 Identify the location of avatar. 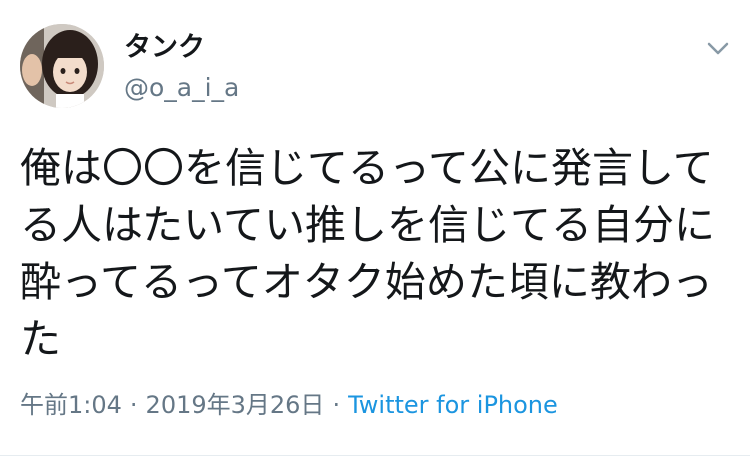
(62, 66).